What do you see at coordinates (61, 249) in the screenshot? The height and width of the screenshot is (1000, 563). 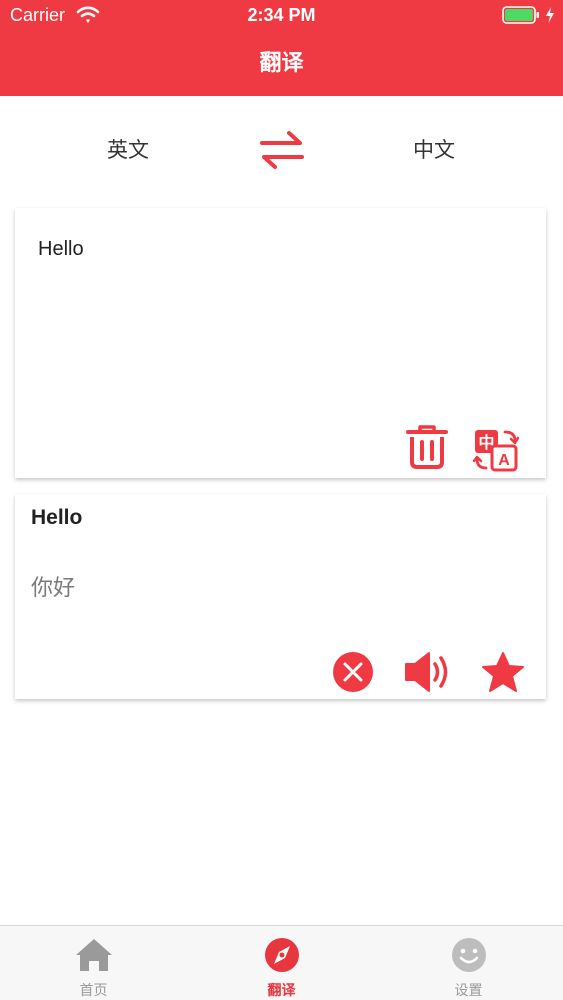 I see `input-text: Hello` at bounding box center [61, 249].